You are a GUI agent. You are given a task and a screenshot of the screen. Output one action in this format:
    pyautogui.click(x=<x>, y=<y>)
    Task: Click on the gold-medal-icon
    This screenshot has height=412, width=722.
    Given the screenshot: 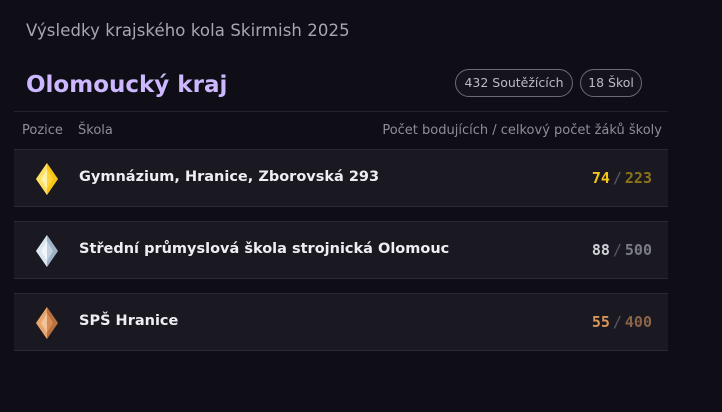 What is the action you would take?
    pyautogui.click(x=47, y=179)
    